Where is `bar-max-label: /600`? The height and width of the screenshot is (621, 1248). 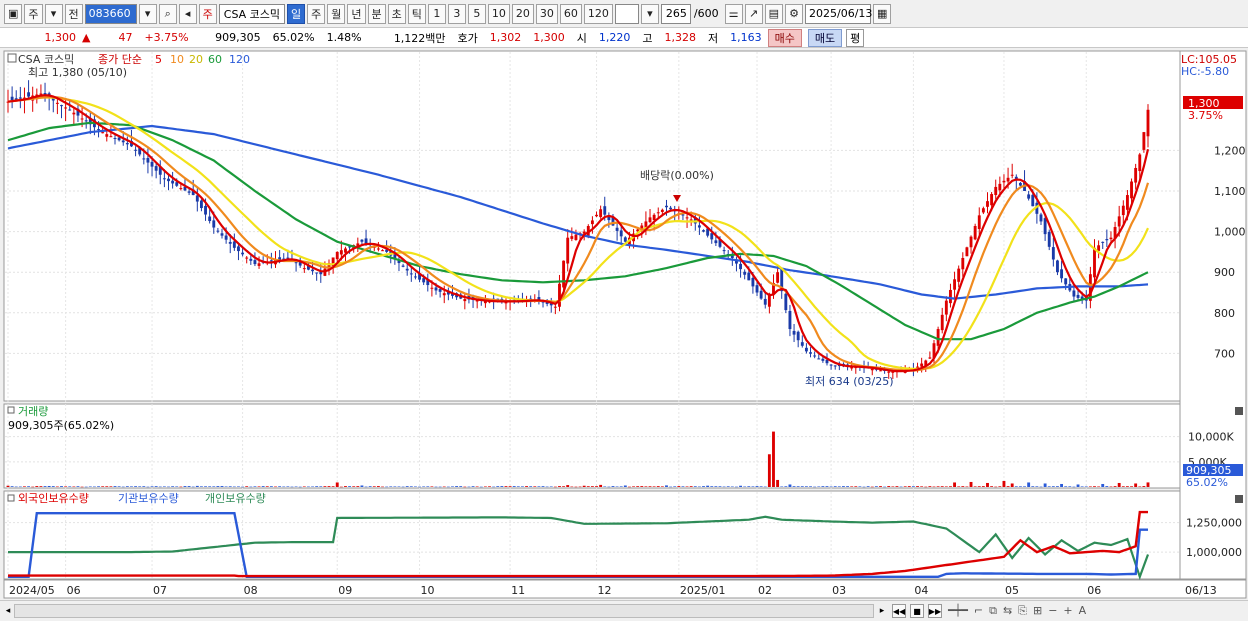
bar-max-label: /600 is located at coordinates (706, 13).